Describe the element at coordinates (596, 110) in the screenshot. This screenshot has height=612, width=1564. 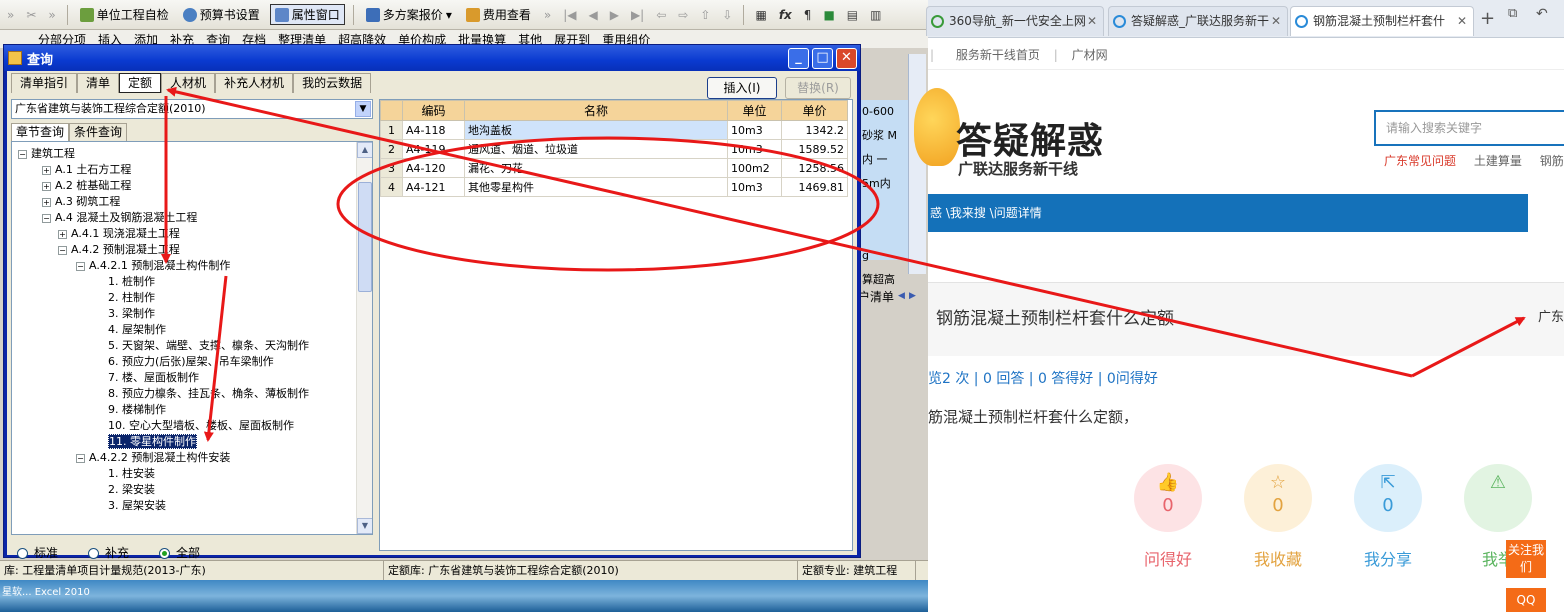
I see `grid-header-name: 名称` at that location.